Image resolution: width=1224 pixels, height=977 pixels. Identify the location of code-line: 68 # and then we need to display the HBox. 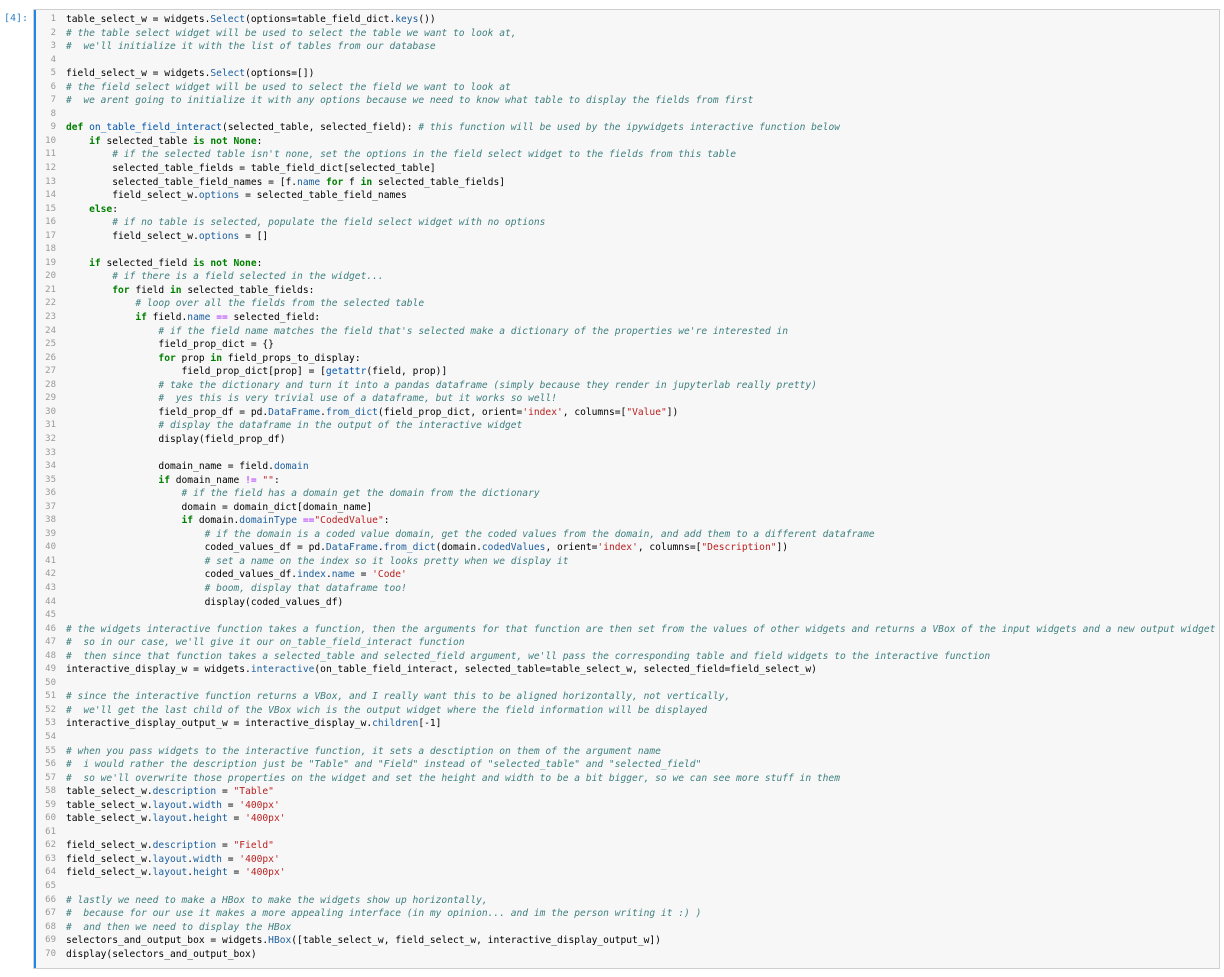
(626, 928).